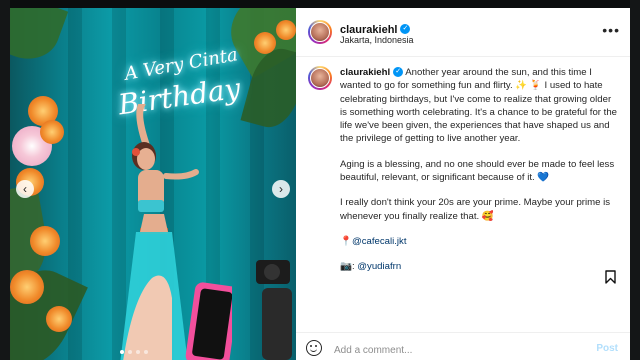  I want to click on palm-leaf, so click(39, 38).